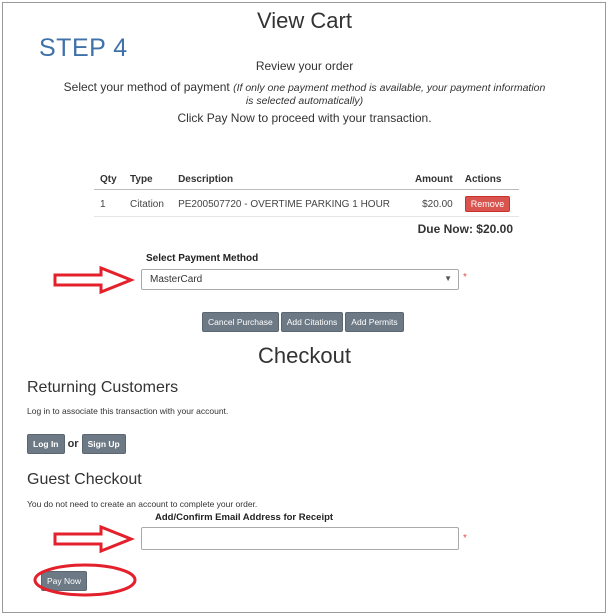  I want to click on row-actions: Remove, so click(488, 203).